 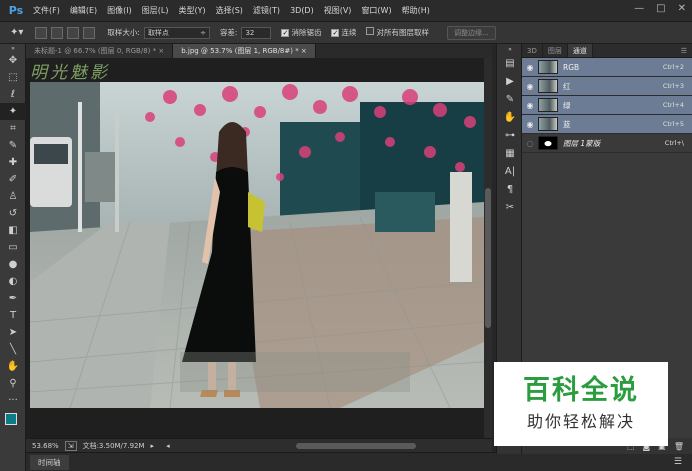 What do you see at coordinates (356, 446) in the screenshot?
I see `horizontal-scroll-thumb` at bounding box center [356, 446].